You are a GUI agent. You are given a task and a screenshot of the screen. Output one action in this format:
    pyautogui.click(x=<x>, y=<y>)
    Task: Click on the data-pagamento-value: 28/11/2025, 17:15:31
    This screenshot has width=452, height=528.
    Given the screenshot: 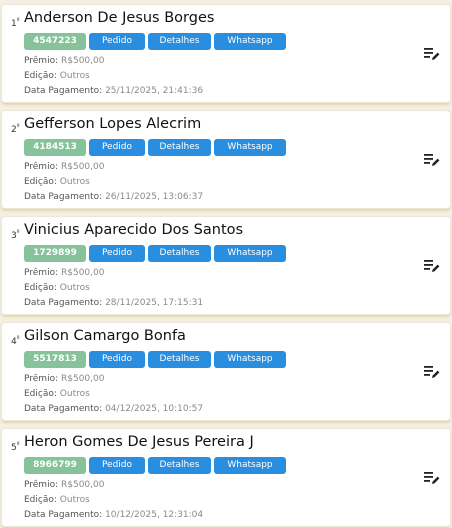 What is the action you would take?
    pyautogui.click(x=154, y=303)
    